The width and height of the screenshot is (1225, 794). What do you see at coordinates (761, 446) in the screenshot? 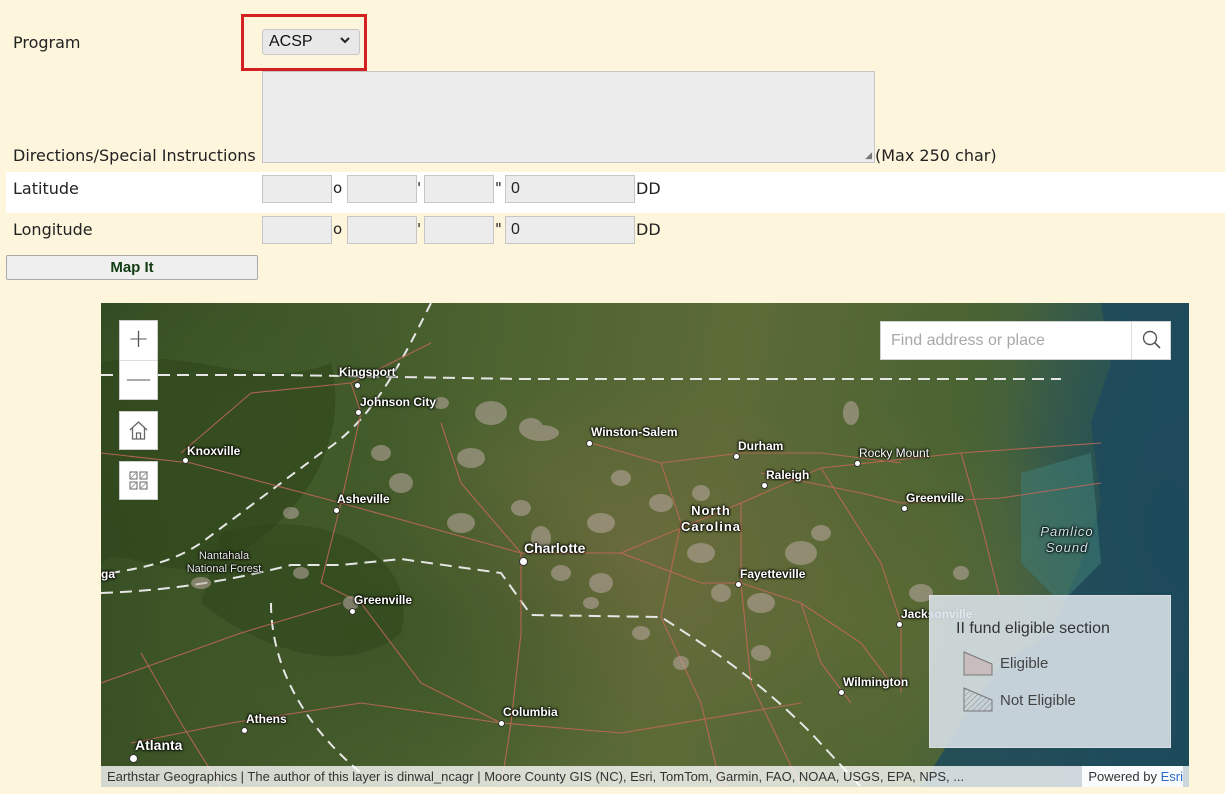
I see `map-label-durham: Durham` at bounding box center [761, 446].